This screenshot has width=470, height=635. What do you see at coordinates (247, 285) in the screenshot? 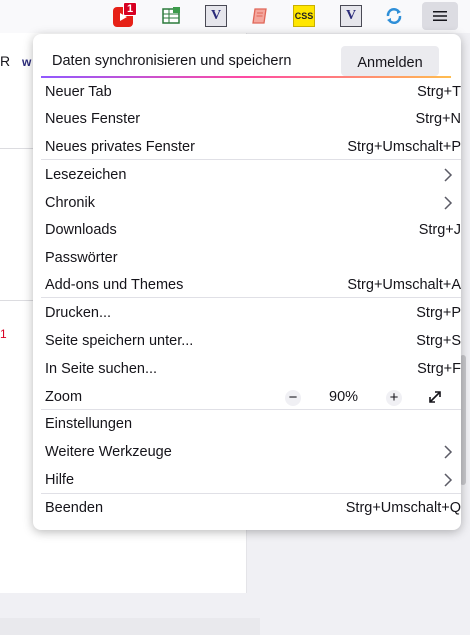
I see `menu-item-addons: Add-ons und Themes Strg+Umschalt+A` at bounding box center [247, 285].